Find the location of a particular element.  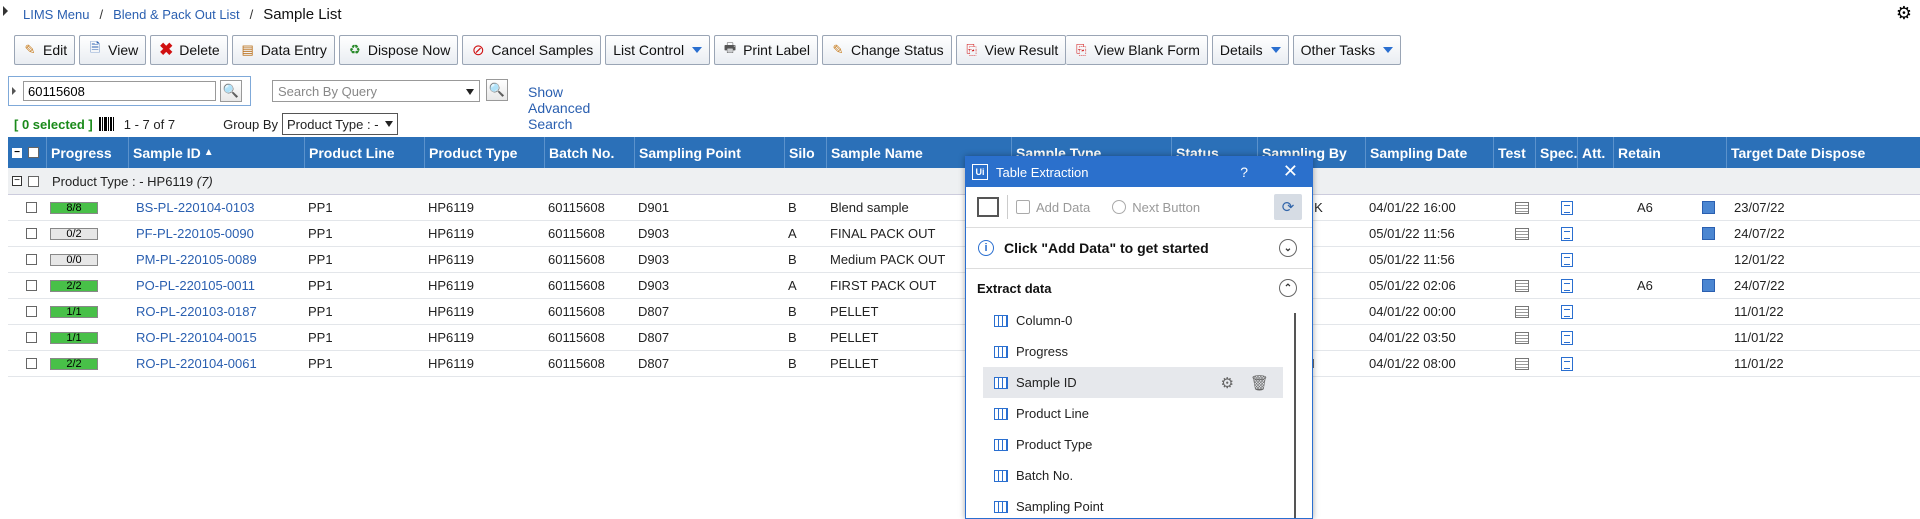

chevron-up-icon: ⌃ is located at coordinates (1288, 288).